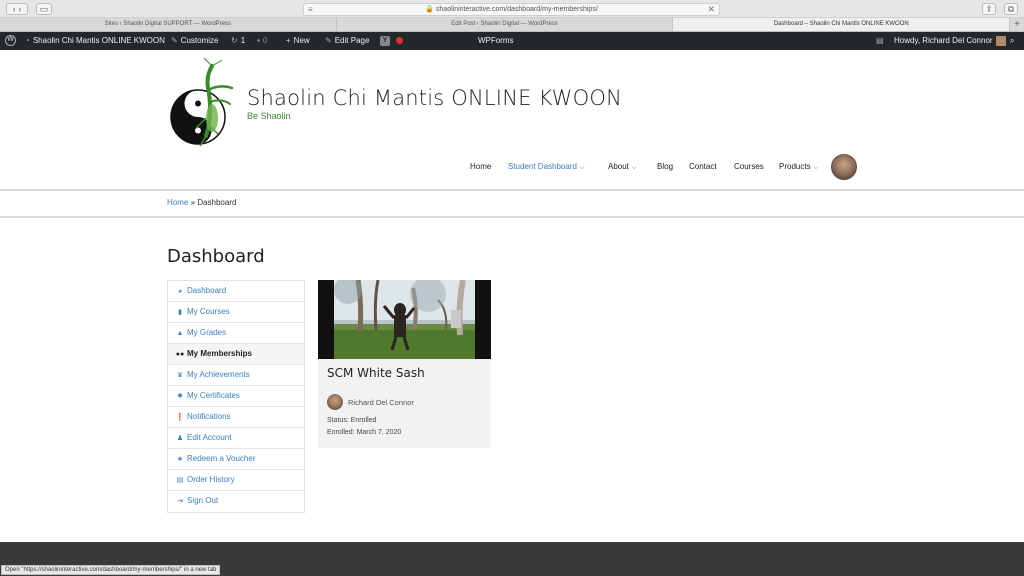 This screenshot has width=1024, height=576. I want to click on wordpress-logo-icon: W, so click(10, 41).